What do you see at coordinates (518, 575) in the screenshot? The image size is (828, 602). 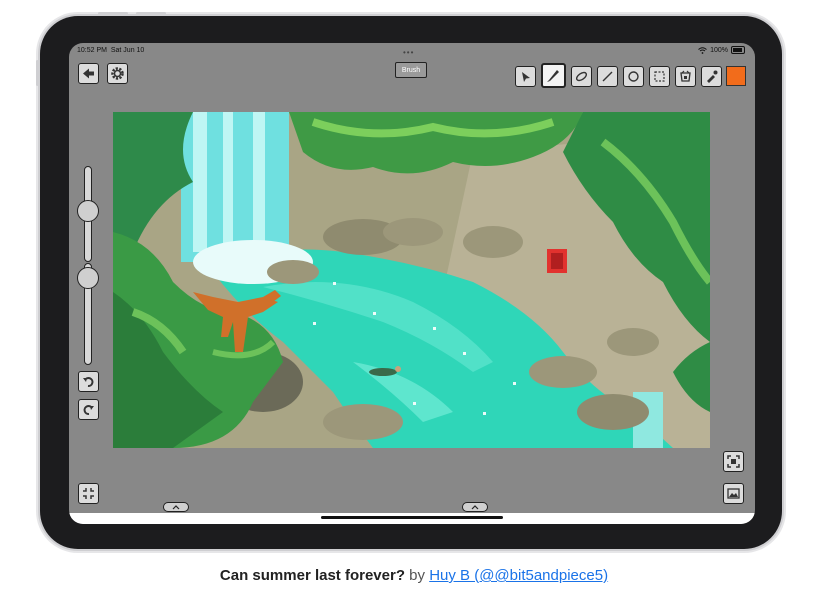 I see `author-link: Huy B (@@bit5andpiece5)` at bounding box center [518, 575].